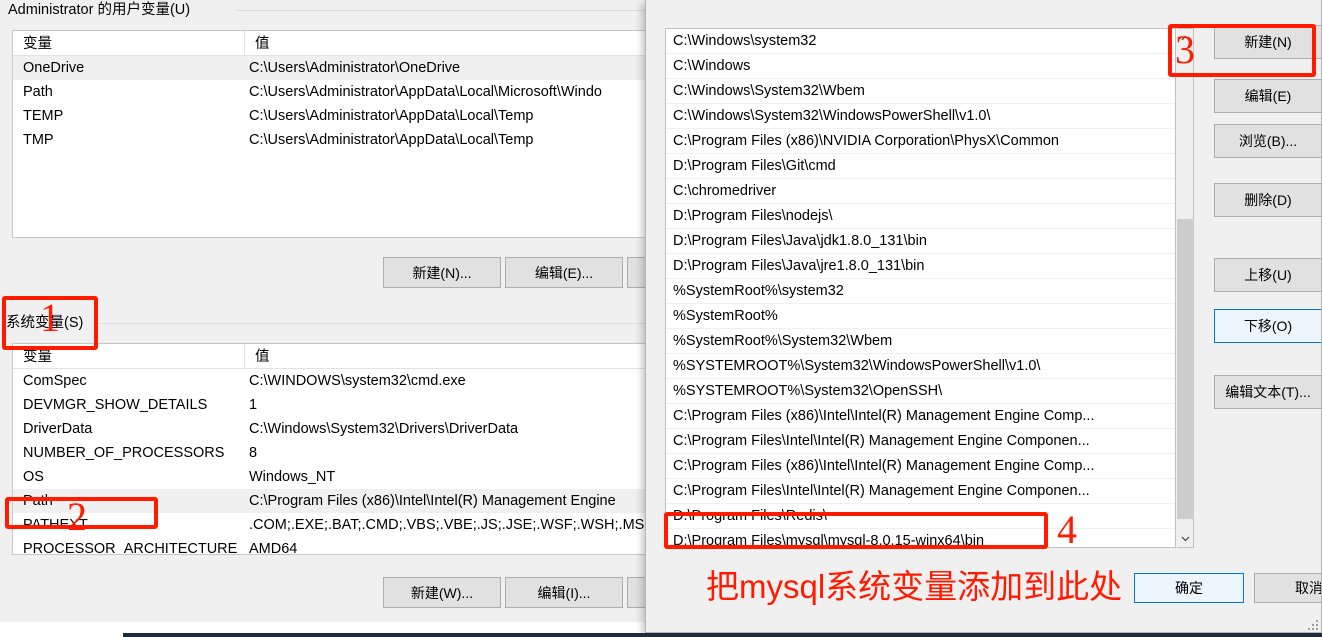  Describe the element at coordinates (124, 453) in the screenshot. I see `variable-name-cell: NUMBER_OF_PROCESSORS` at that location.